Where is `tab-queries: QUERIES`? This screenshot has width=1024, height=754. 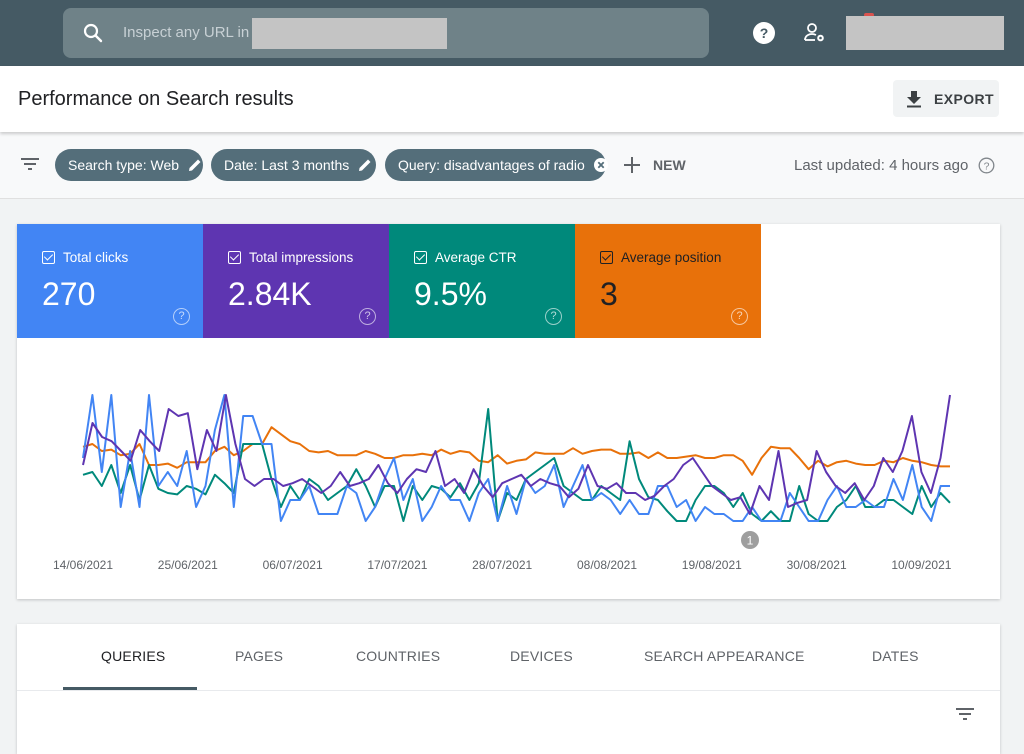
tab-queries: QUERIES is located at coordinates (133, 656).